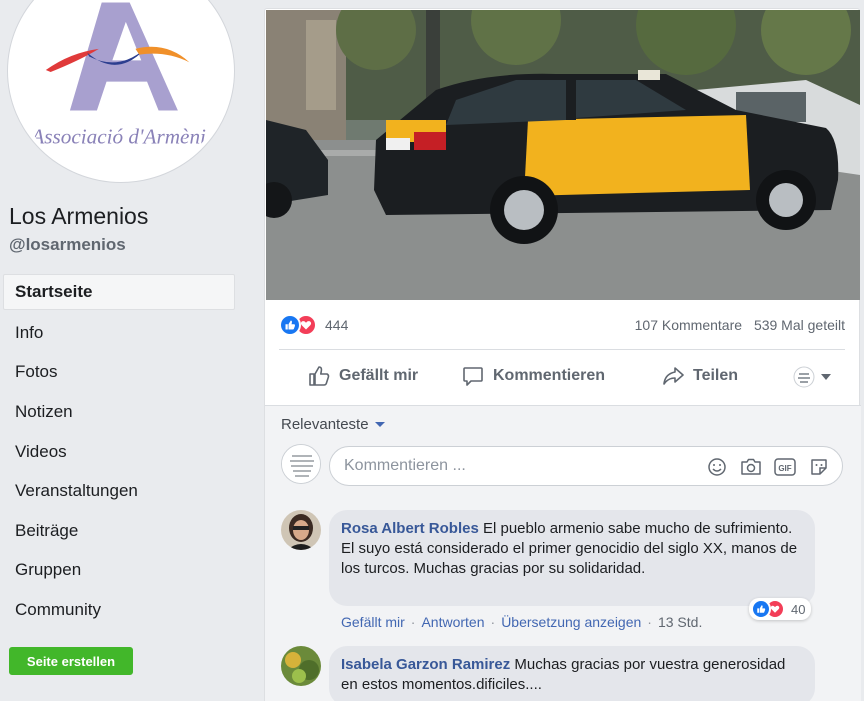 Image resolution: width=864 pixels, height=701 pixels. I want to click on like-button-label: Gefällt mir, so click(379, 375).